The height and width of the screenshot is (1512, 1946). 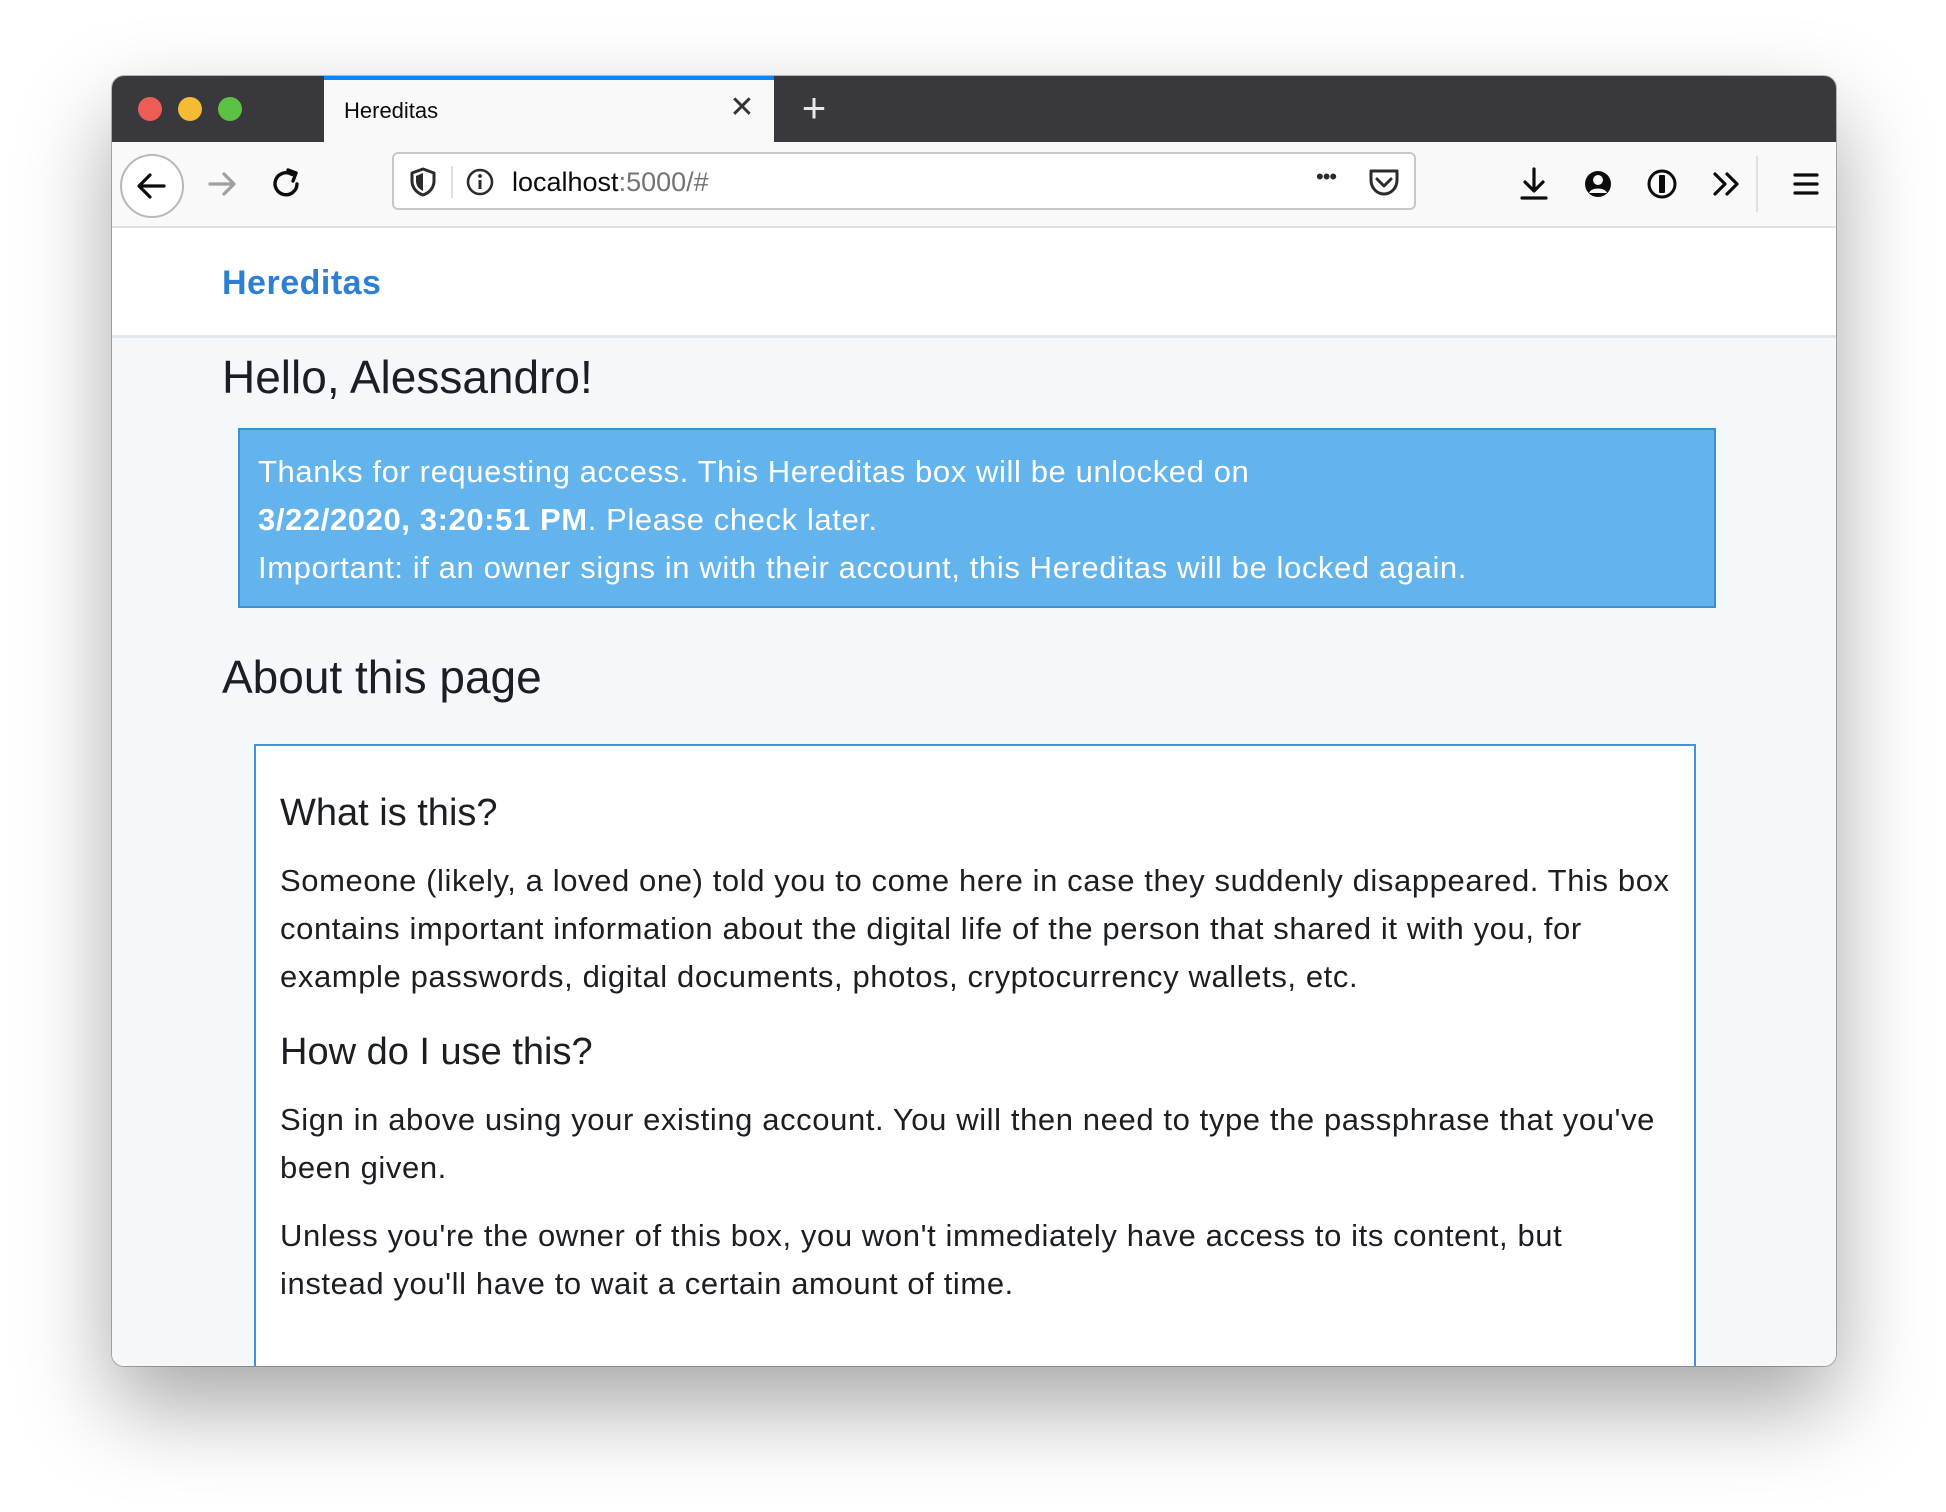 What do you see at coordinates (663, 182) in the screenshot?
I see `url-path: :5000/#` at bounding box center [663, 182].